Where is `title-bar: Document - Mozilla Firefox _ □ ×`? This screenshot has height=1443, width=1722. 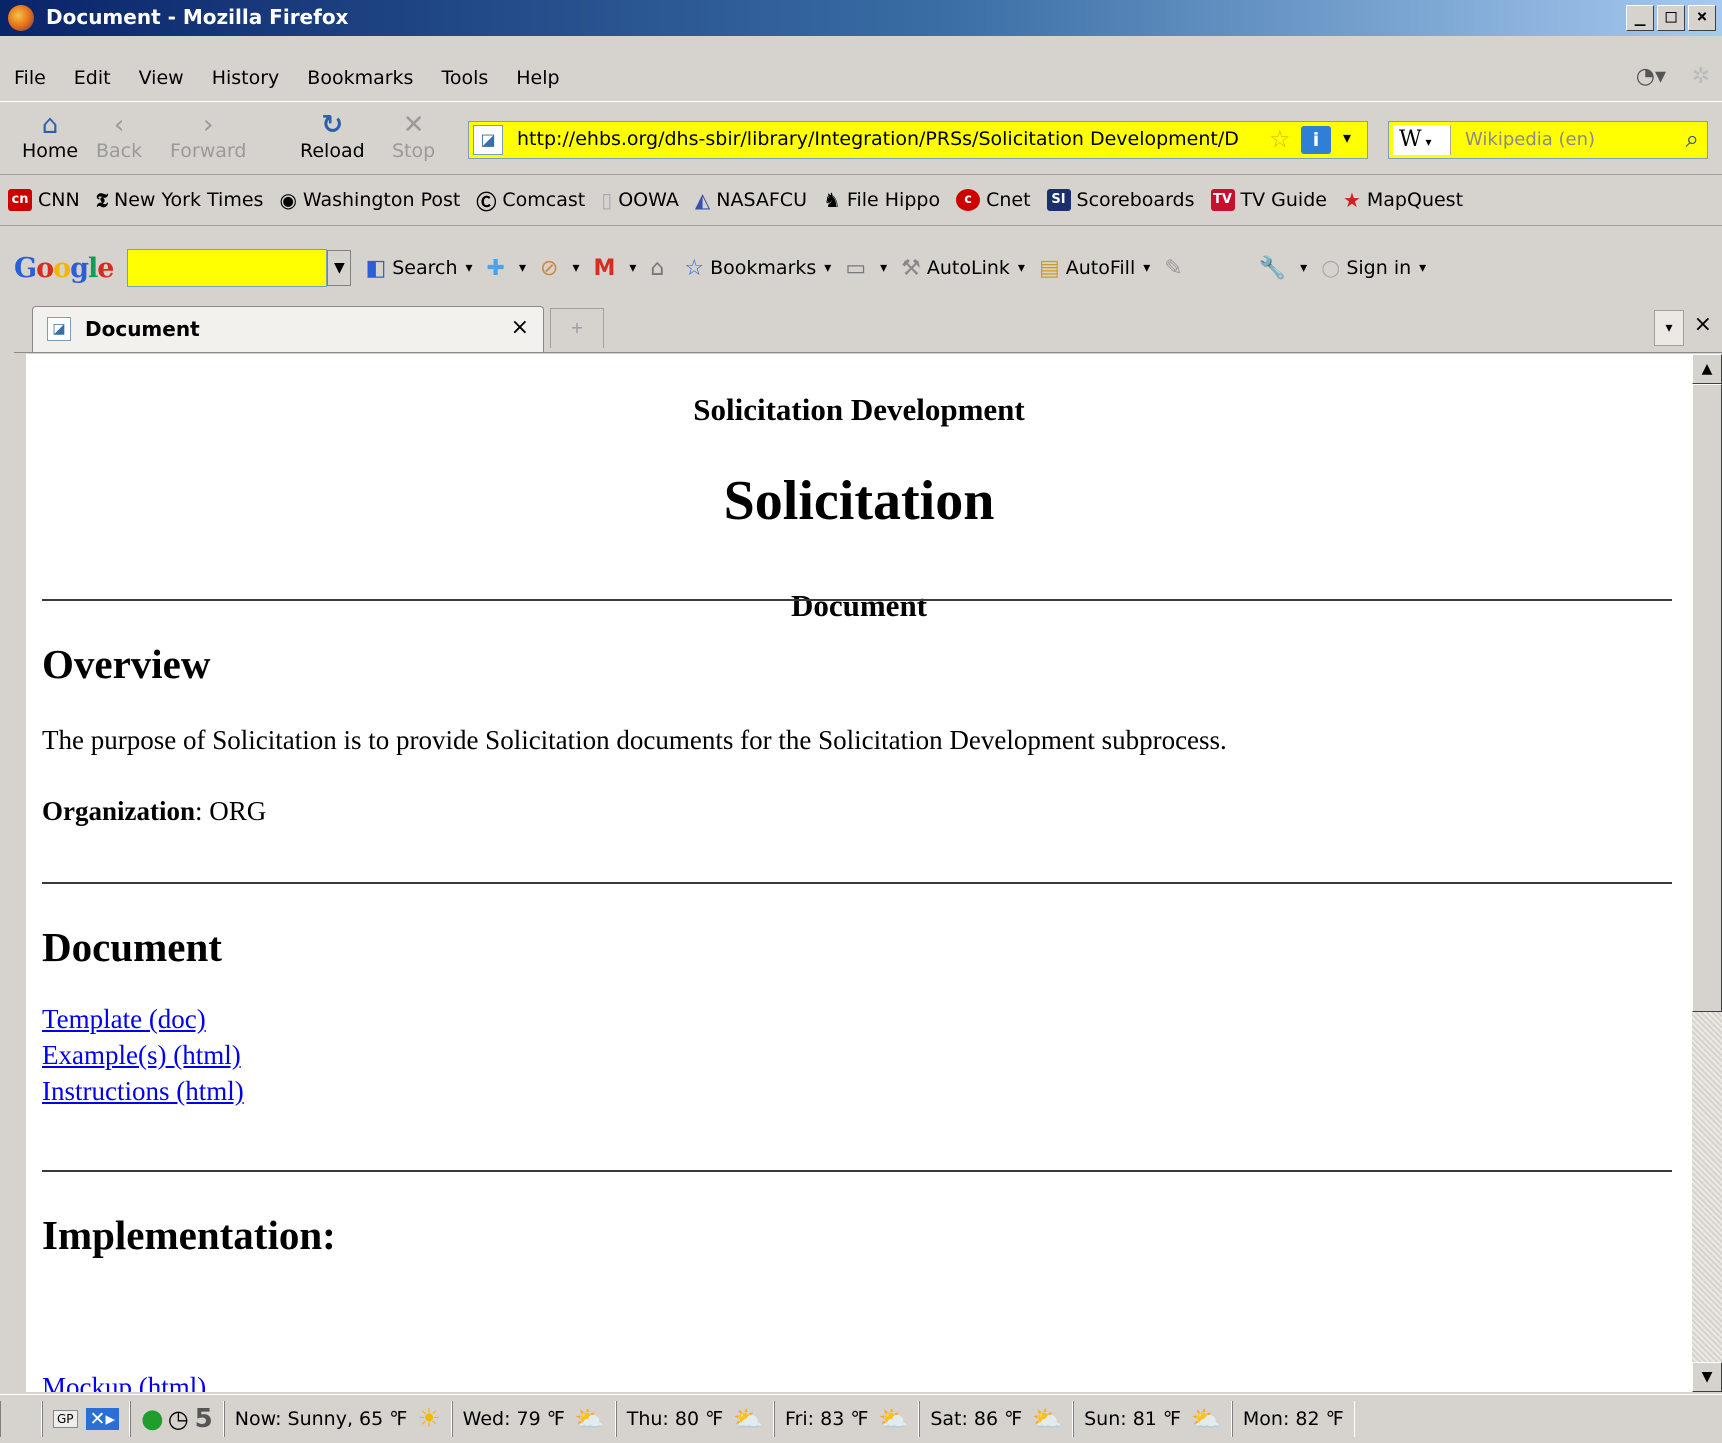 title-bar: Document - Mozilla Firefox _ □ × is located at coordinates (861, 18).